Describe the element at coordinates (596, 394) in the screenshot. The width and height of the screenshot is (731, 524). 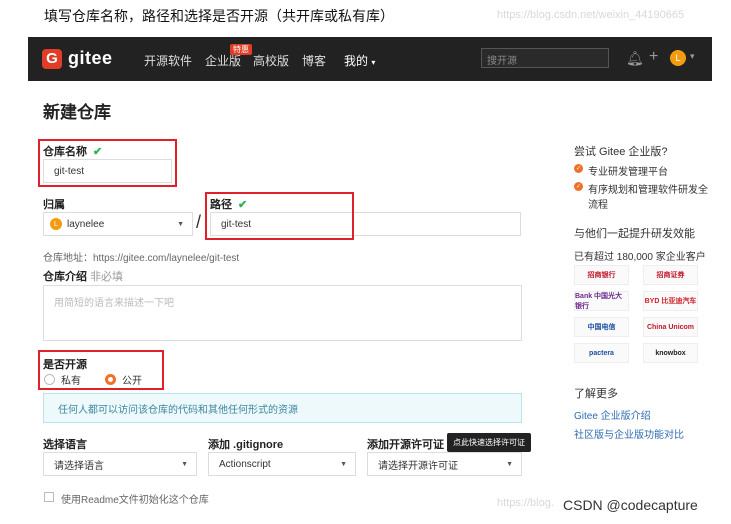
I see `learn-more-title: 了解更多` at that location.